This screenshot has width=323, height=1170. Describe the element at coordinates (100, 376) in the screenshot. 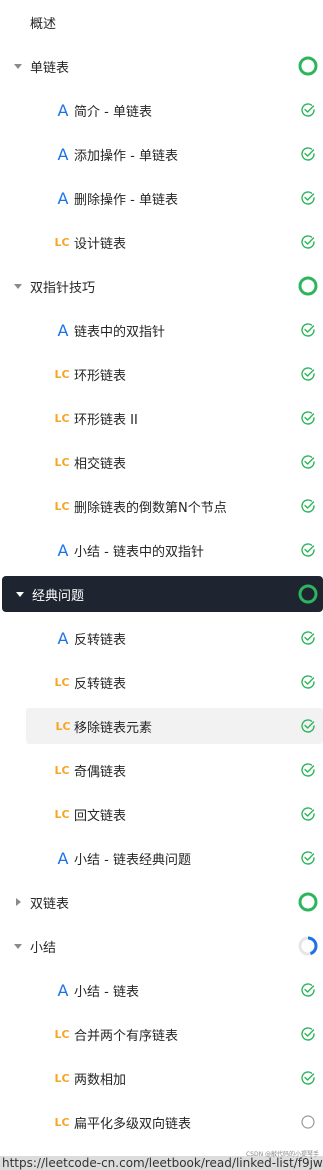

I see `lesson-title: 环形链表` at that location.